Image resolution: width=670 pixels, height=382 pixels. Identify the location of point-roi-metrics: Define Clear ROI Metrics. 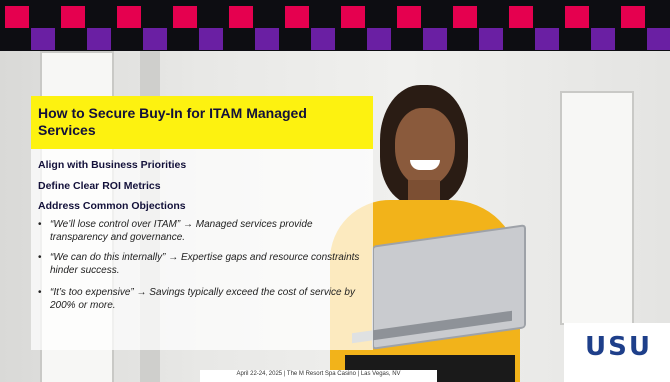
(99, 186).